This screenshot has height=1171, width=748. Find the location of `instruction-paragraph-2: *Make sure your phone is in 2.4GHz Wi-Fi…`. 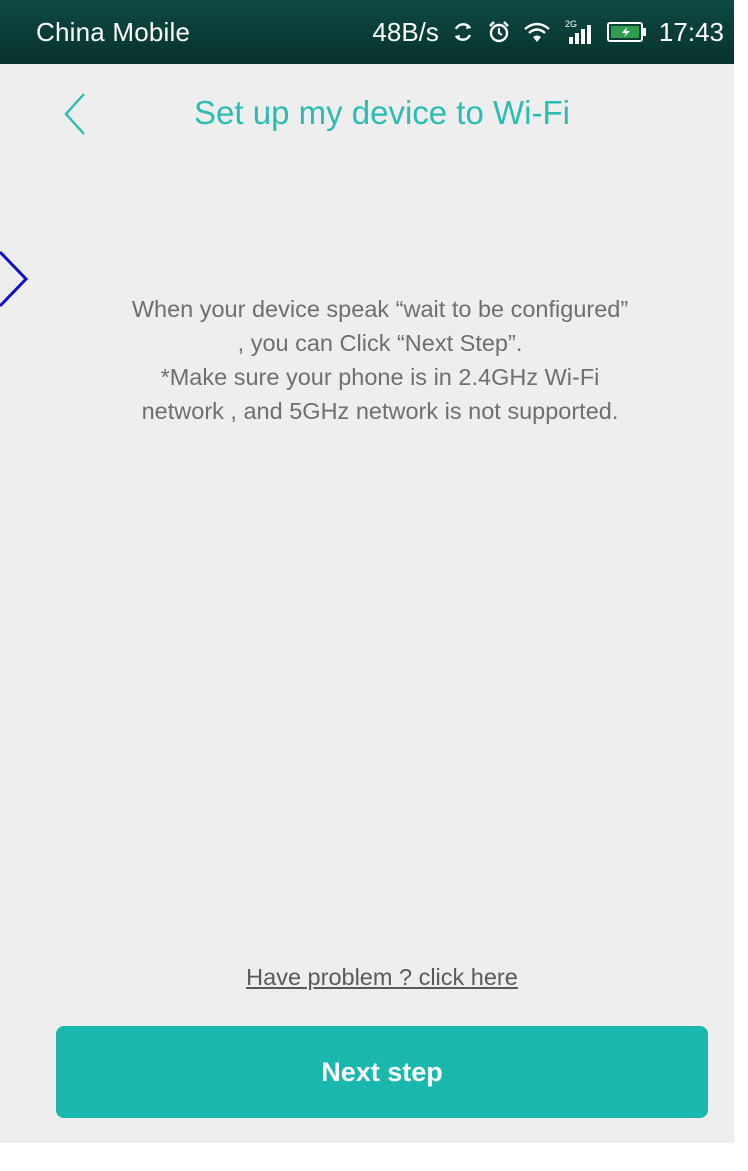

instruction-paragraph-2: *Make sure your phone is in 2.4GHz Wi-Fi… is located at coordinates (380, 394).